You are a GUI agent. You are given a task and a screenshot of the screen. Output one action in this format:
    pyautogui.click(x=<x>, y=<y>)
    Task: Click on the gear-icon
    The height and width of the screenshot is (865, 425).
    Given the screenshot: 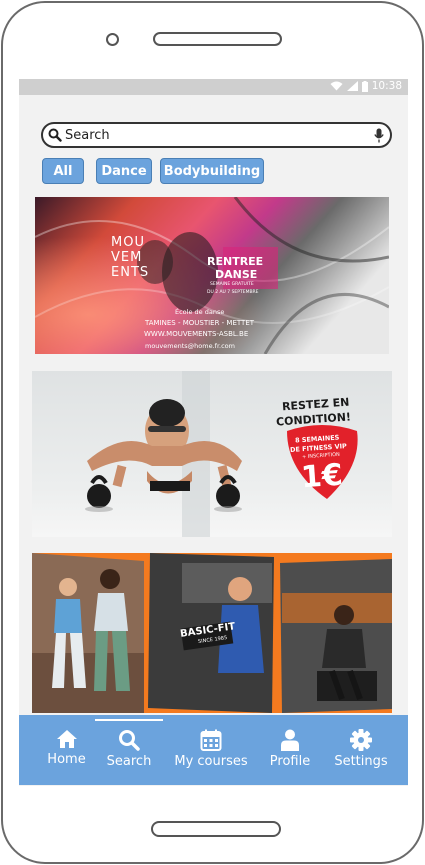 What is the action you would take?
    pyautogui.click(x=361, y=740)
    